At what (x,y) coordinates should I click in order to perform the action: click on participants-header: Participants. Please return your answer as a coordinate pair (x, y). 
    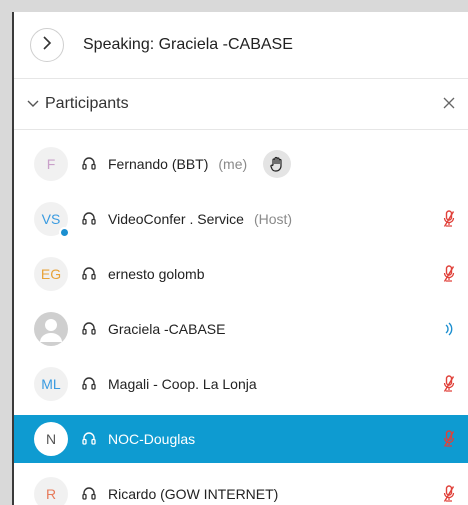
    Looking at the image, I should click on (241, 104).